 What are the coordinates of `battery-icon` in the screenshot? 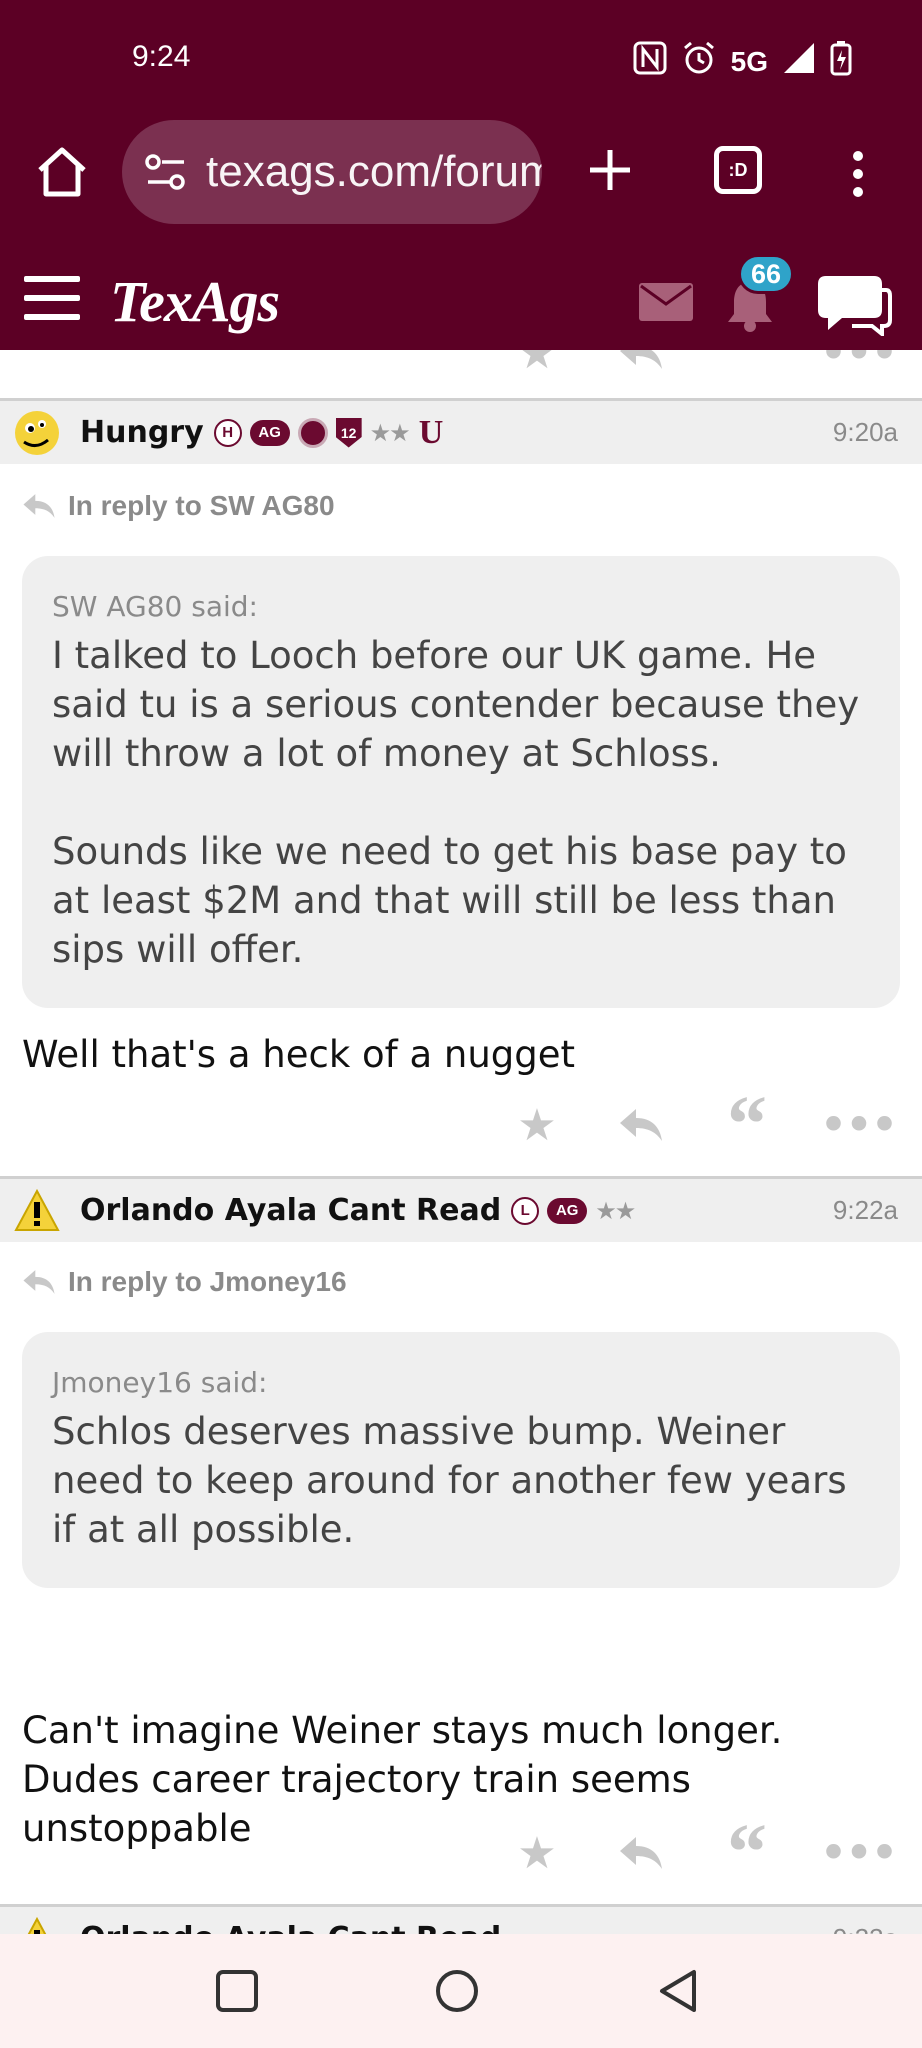 It's located at (841, 61).